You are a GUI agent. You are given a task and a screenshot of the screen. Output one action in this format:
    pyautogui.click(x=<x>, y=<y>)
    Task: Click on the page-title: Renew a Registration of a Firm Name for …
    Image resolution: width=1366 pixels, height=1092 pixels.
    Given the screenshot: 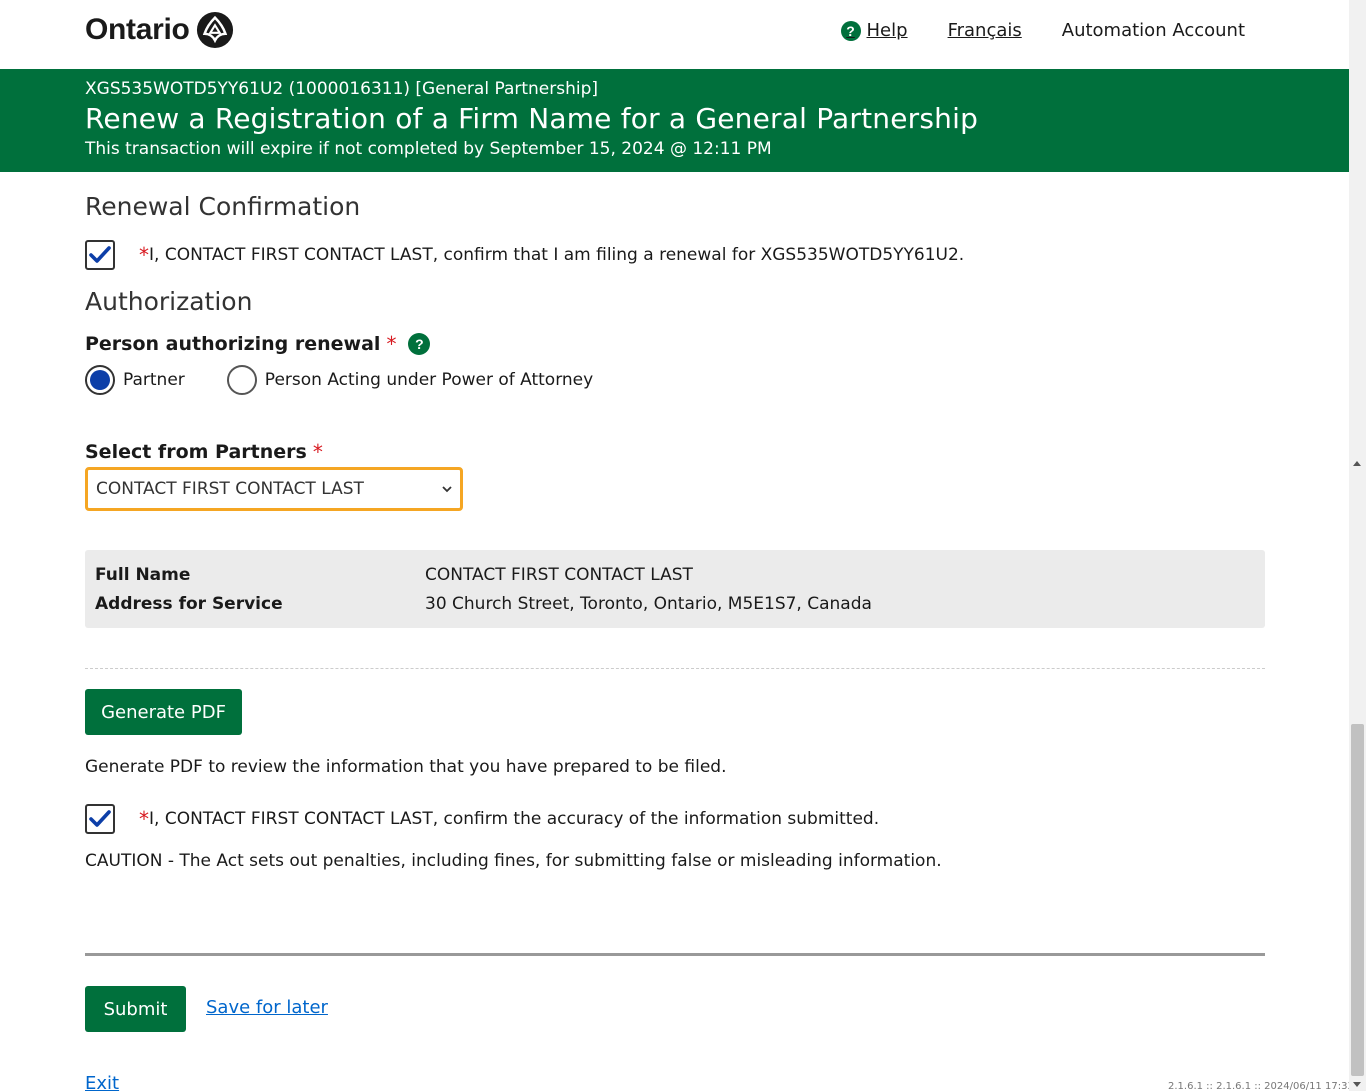 What is the action you would take?
    pyautogui.click(x=532, y=118)
    